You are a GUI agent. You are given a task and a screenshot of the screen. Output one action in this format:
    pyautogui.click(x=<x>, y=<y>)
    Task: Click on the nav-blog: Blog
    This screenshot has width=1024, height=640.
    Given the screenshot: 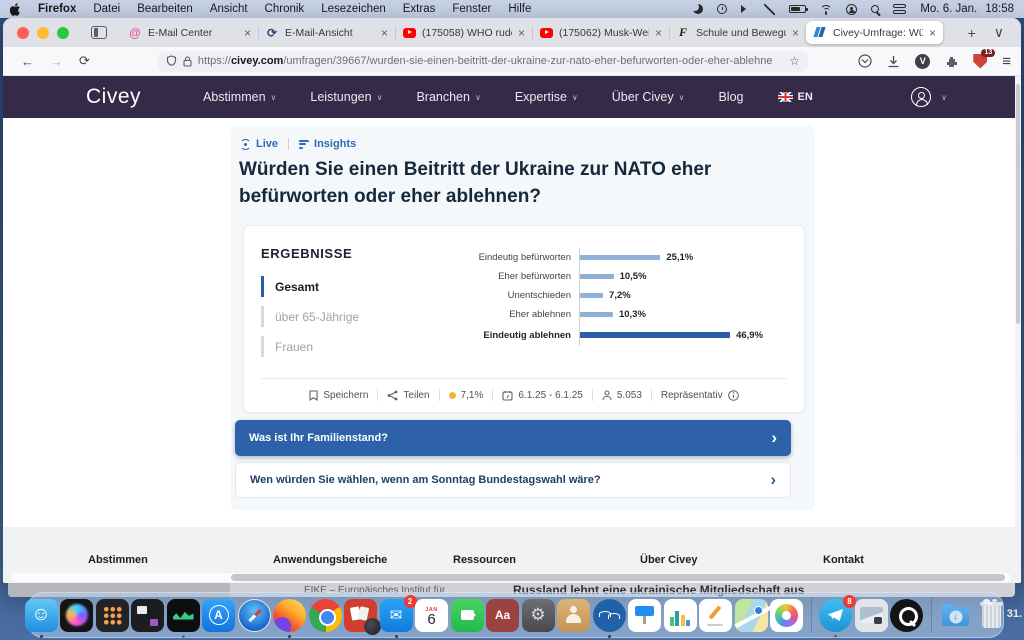 What is the action you would take?
    pyautogui.click(x=730, y=97)
    